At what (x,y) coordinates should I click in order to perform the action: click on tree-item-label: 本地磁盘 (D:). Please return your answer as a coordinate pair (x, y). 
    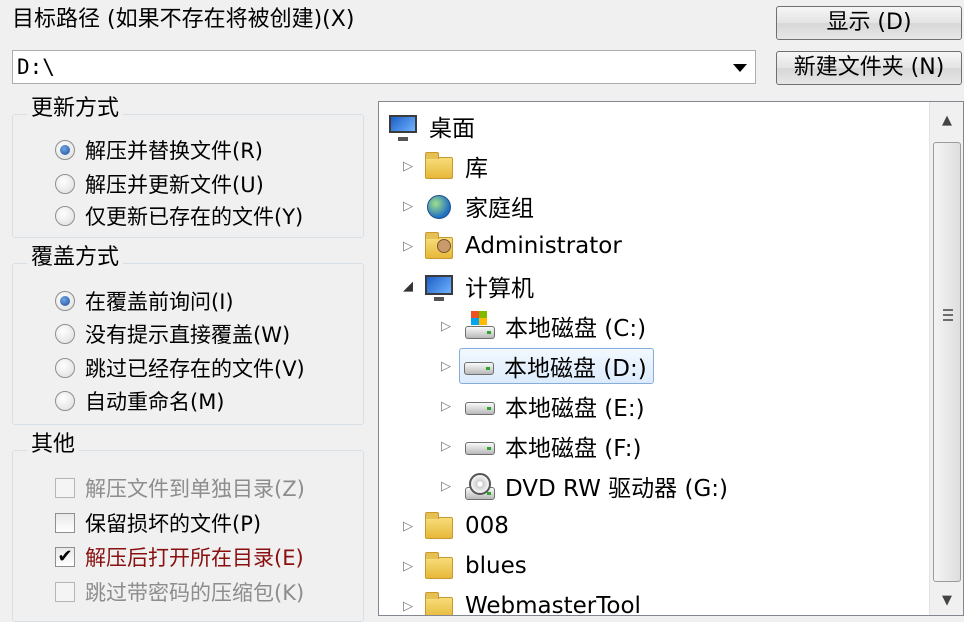
    Looking at the image, I should click on (575, 369).